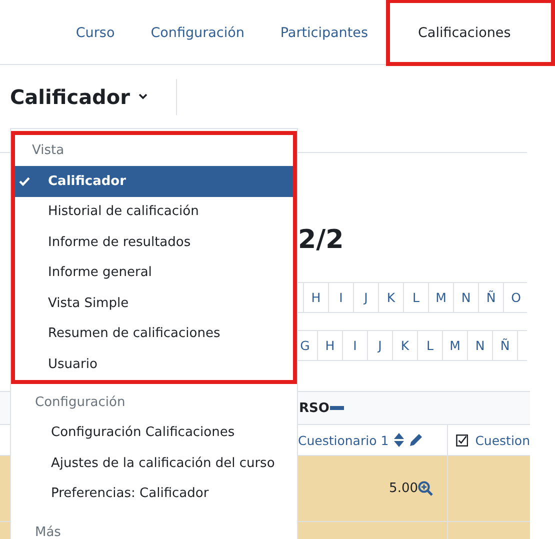 This screenshot has height=539, width=555. What do you see at coordinates (399, 440) in the screenshot?
I see `sort-icon` at bounding box center [399, 440].